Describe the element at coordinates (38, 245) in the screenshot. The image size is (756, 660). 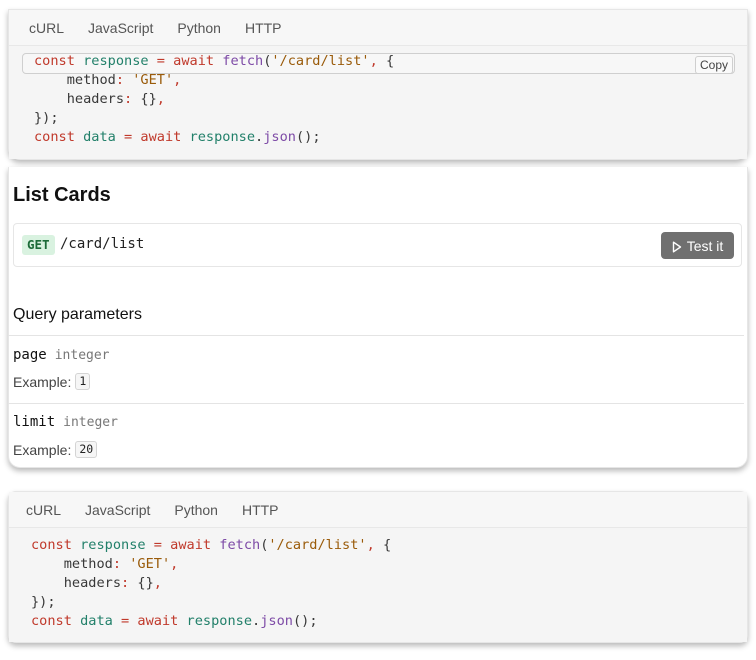
I see `method-badge: GET` at that location.